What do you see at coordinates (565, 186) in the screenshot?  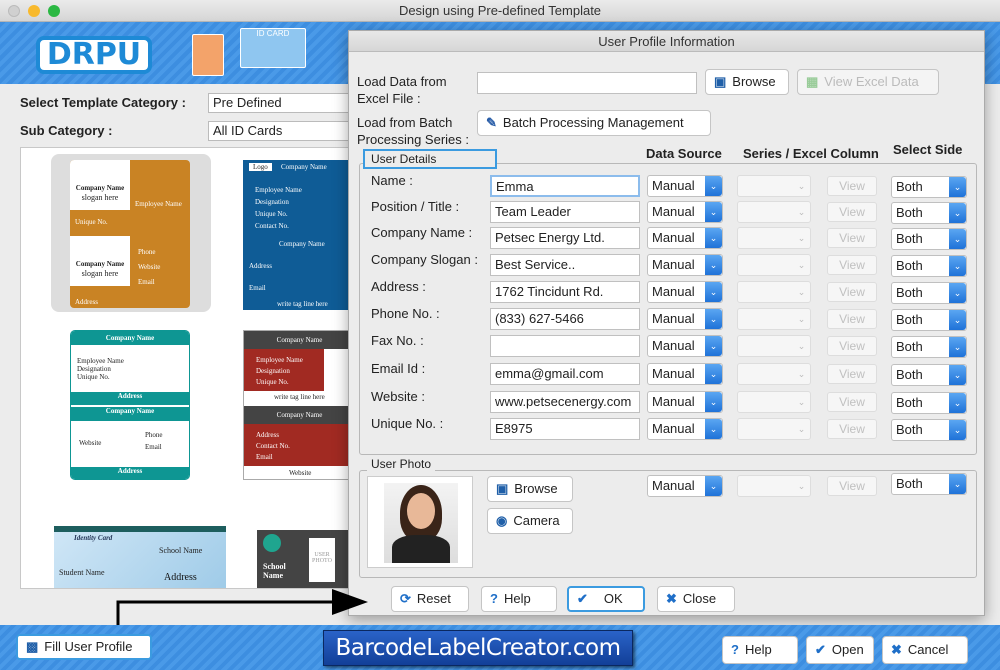 I see `field-input: Emma` at bounding box center [565, 186].